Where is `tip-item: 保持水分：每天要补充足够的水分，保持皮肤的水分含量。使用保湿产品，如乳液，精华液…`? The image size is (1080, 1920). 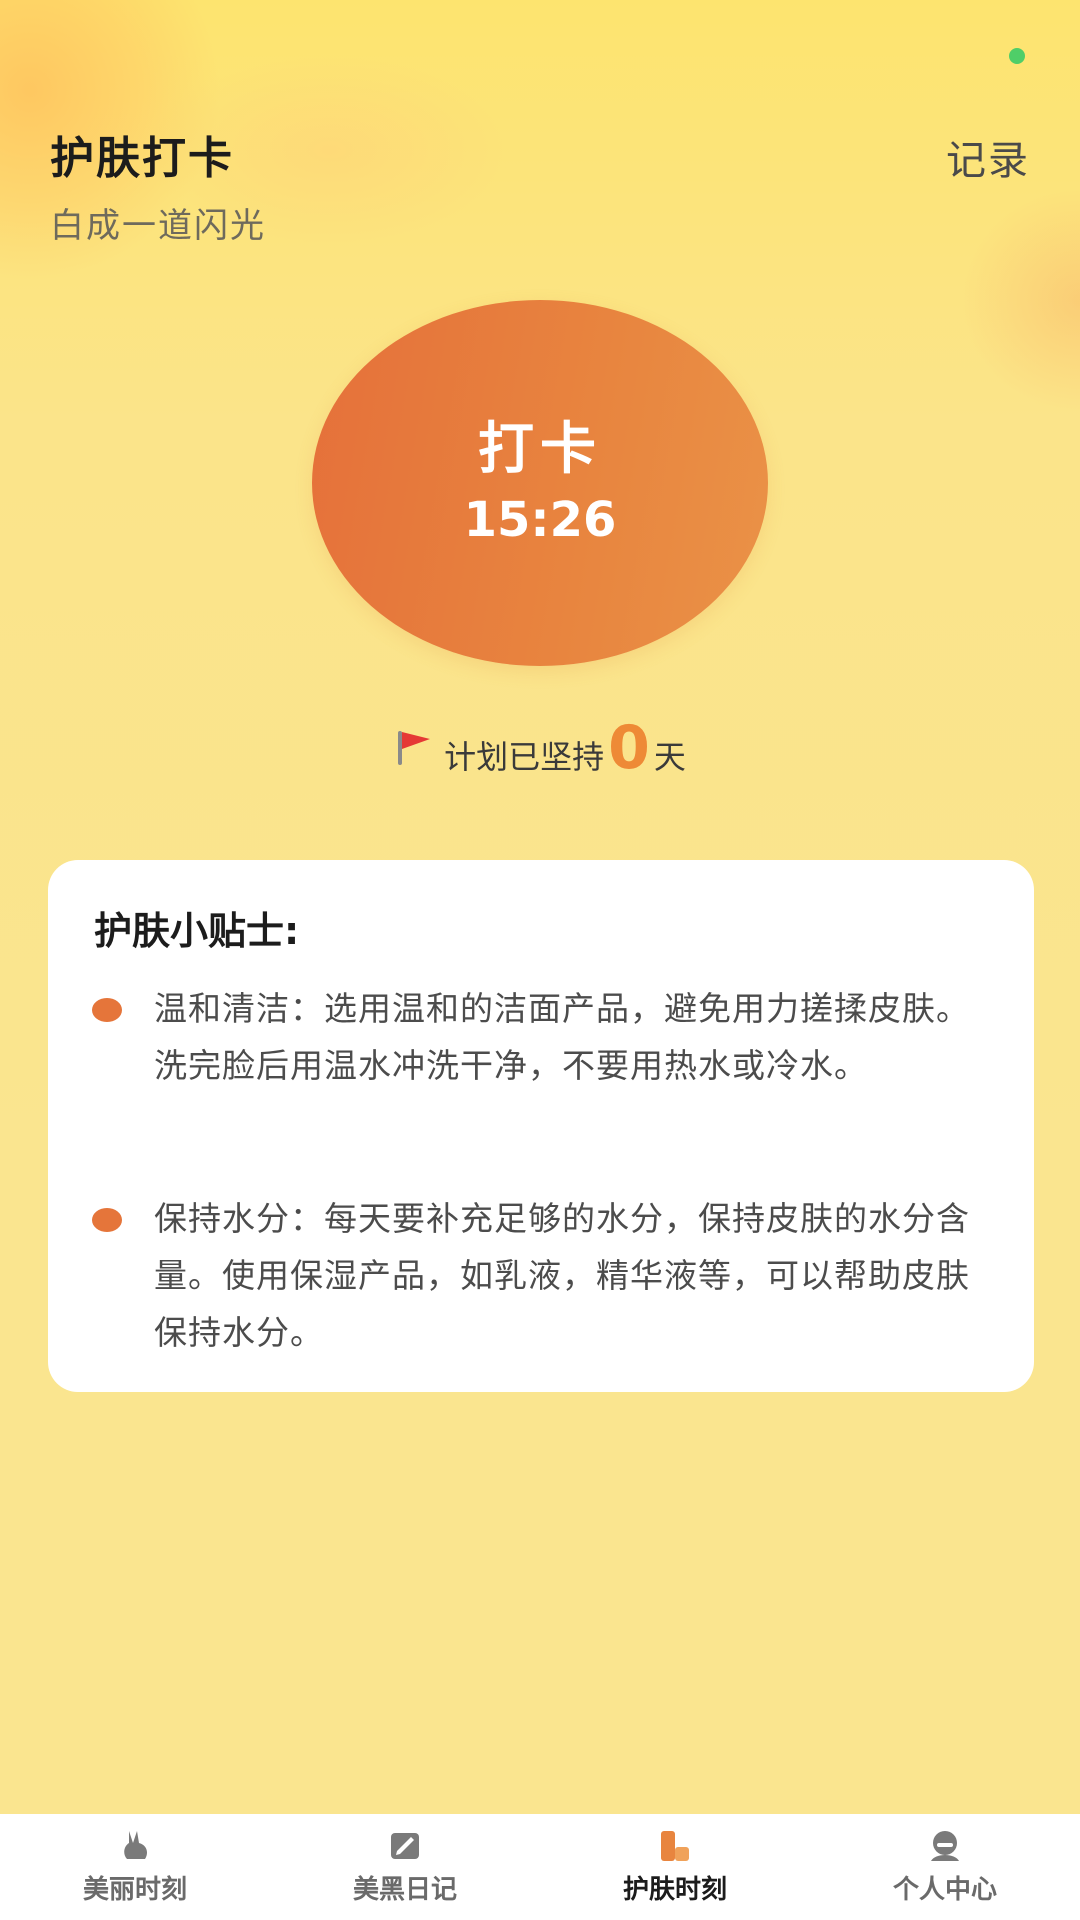 tip-item: 保持水分：每天要补充足够的水分，保持皮肤的水分含量。使用保湿产品，如乳液，精华液… is located at coordinates (562, 1275).